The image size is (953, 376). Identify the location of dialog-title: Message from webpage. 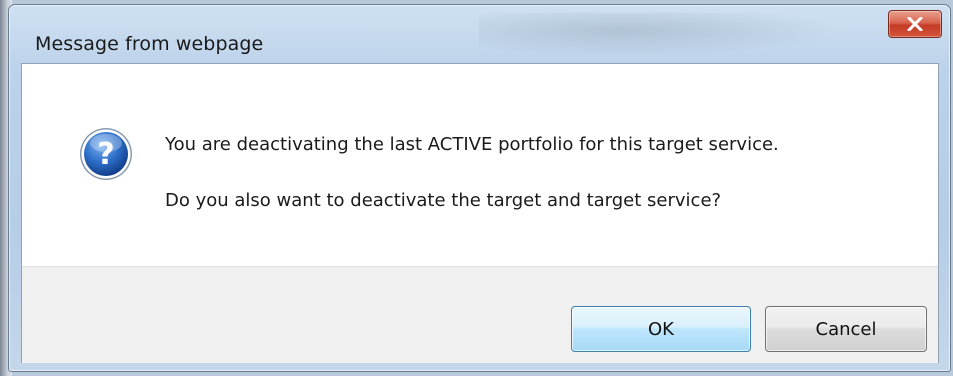
(149, 44).